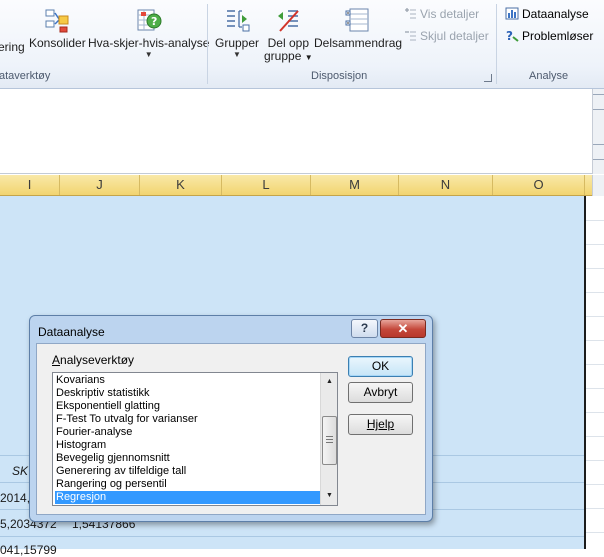 The image size is (604, 557). What do you see at coordinates (93, 360) in the screenshot?
I see `analysis-tools-label: Analyseverktøy` at bounding box center [93, 360].